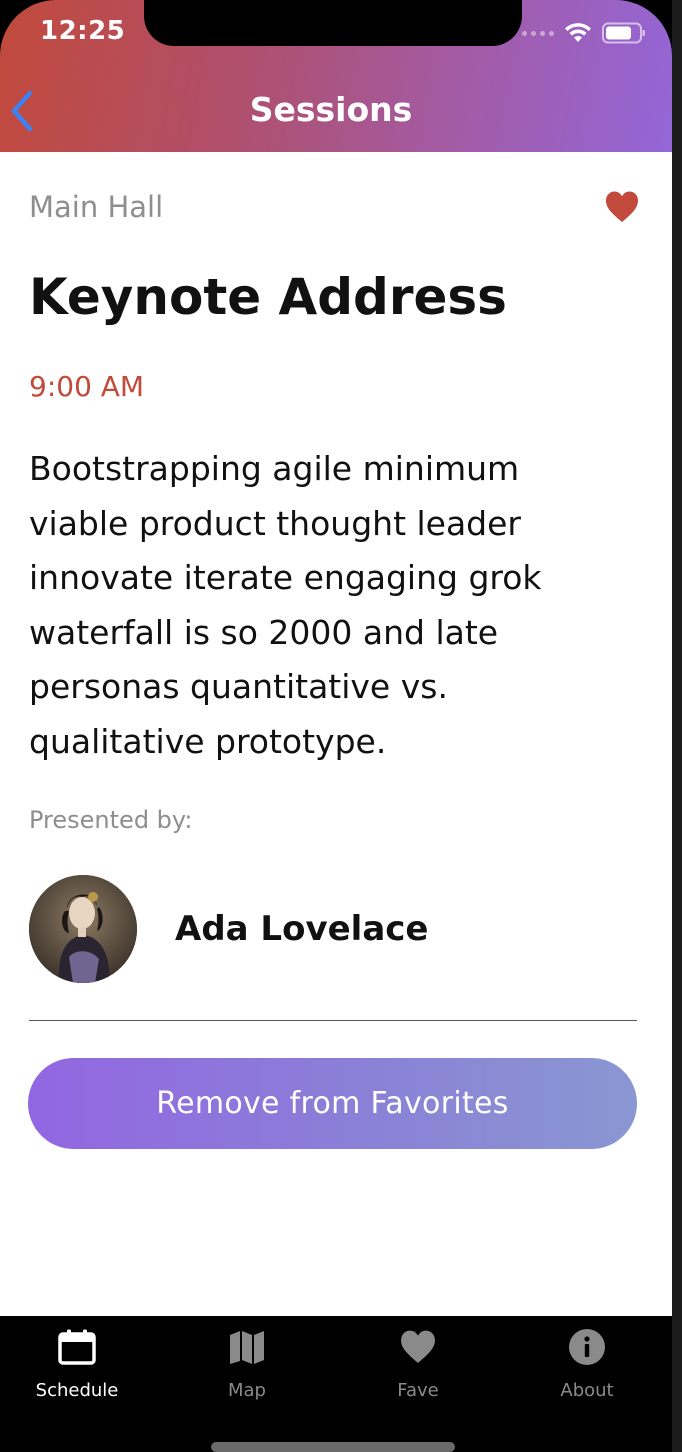 The height and width of the screenshot is (1452, 682). What do you see at coordinates (247, 1390) in the screenshot?
I see `tab-label: Map` at bounding box center [247, 1390].